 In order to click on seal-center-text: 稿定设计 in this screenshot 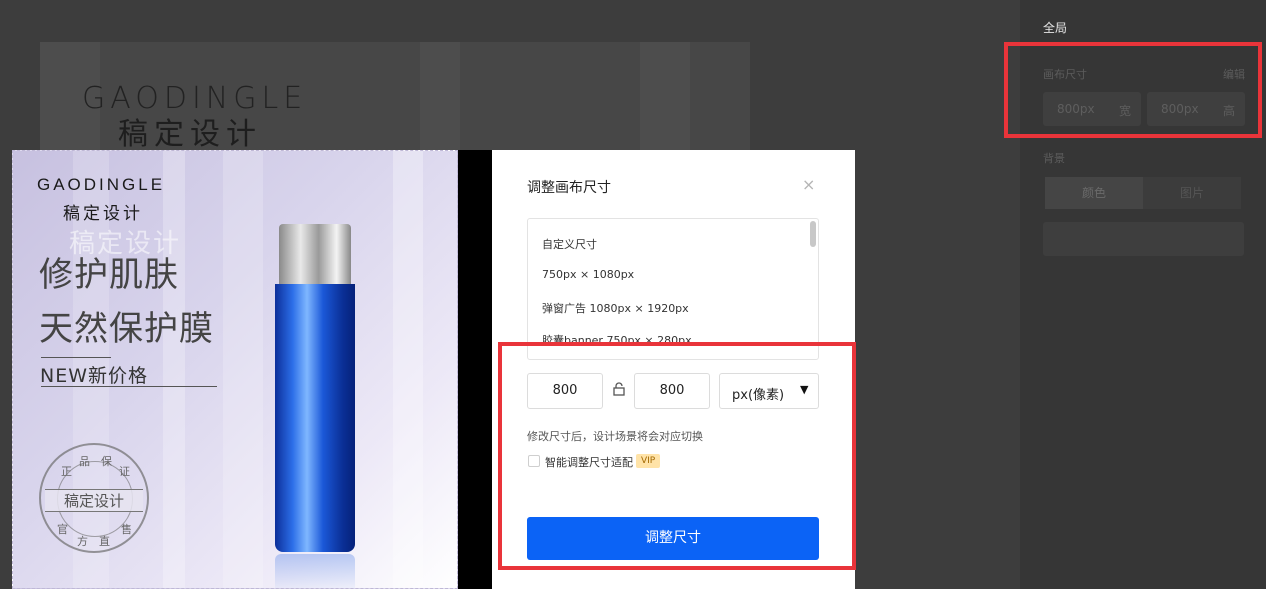, I will do `click(94, 500)`.